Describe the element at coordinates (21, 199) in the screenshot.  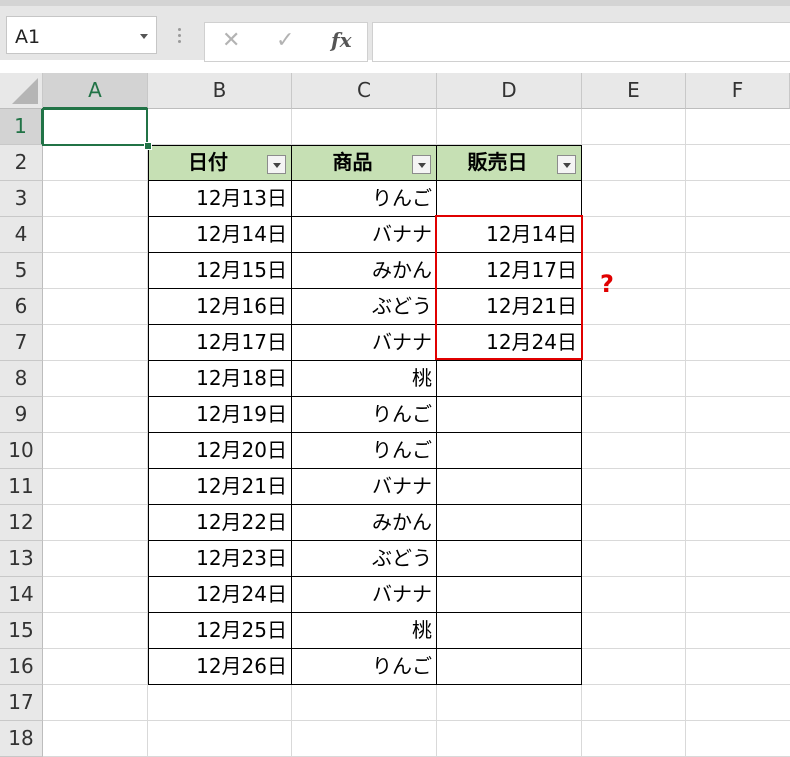
I see `row-header-3: 3` at that location.